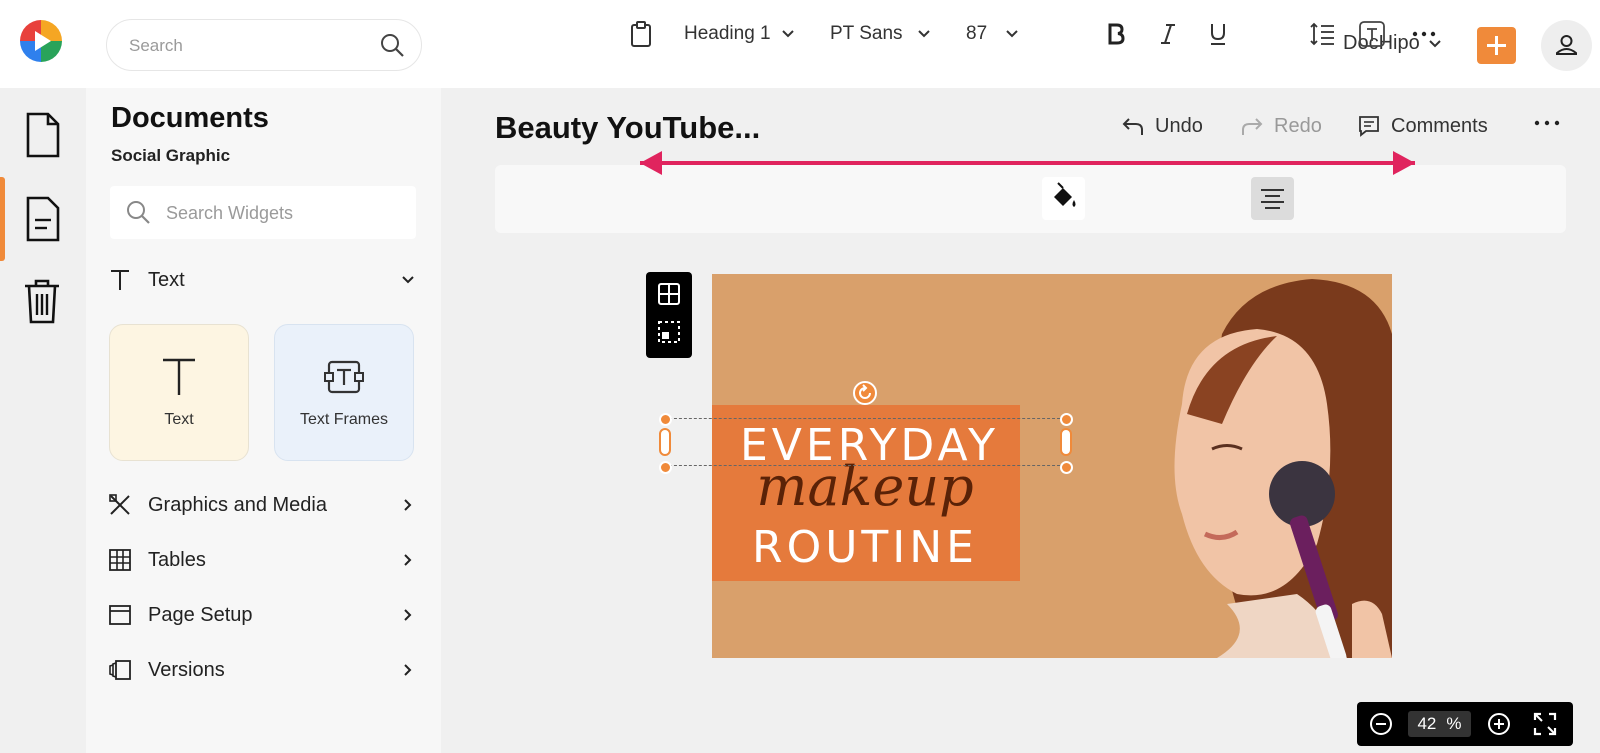 The width and height of the screenshot is (1600, 753). What do you see at coordinates (179, 392) in the screenshot?
I see `text-widget-card: Text` at bounding box center [179, 392].